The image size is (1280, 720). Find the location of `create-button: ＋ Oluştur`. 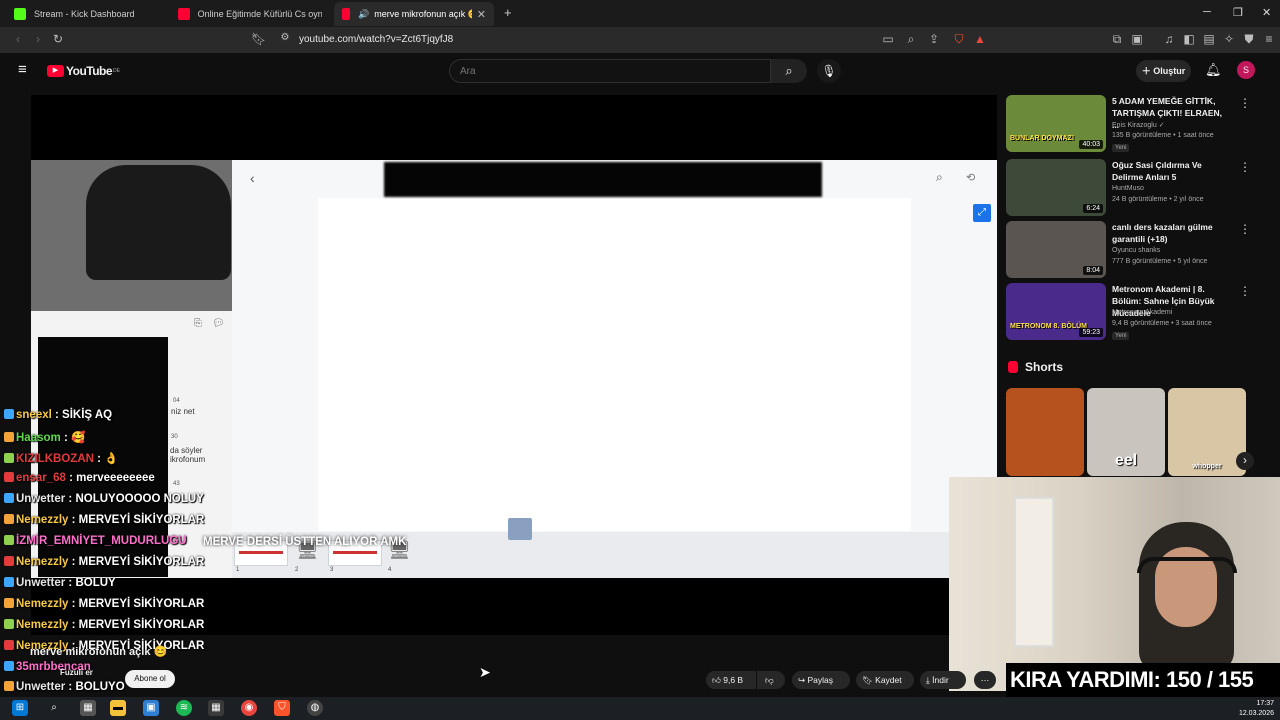

create-button: ＋ Oluştur is located at coordinates (1163, 71).